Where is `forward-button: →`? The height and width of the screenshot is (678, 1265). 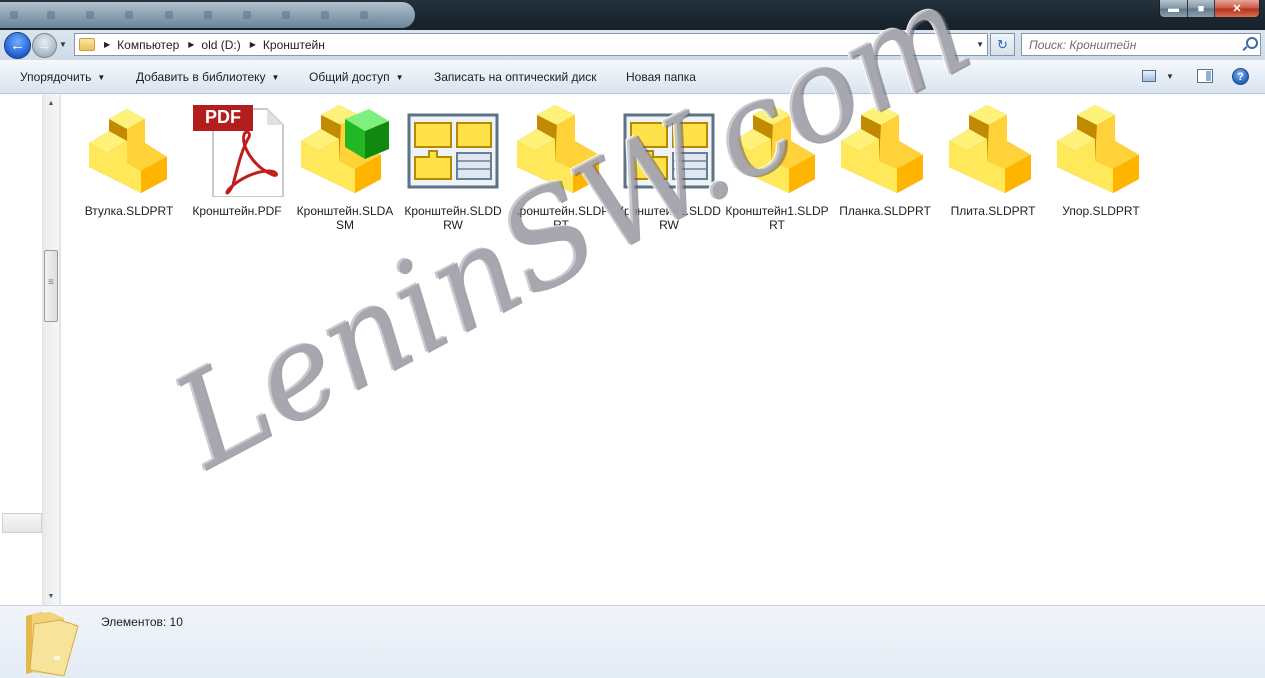 forward-button: → is located at coordinates (44, 45).